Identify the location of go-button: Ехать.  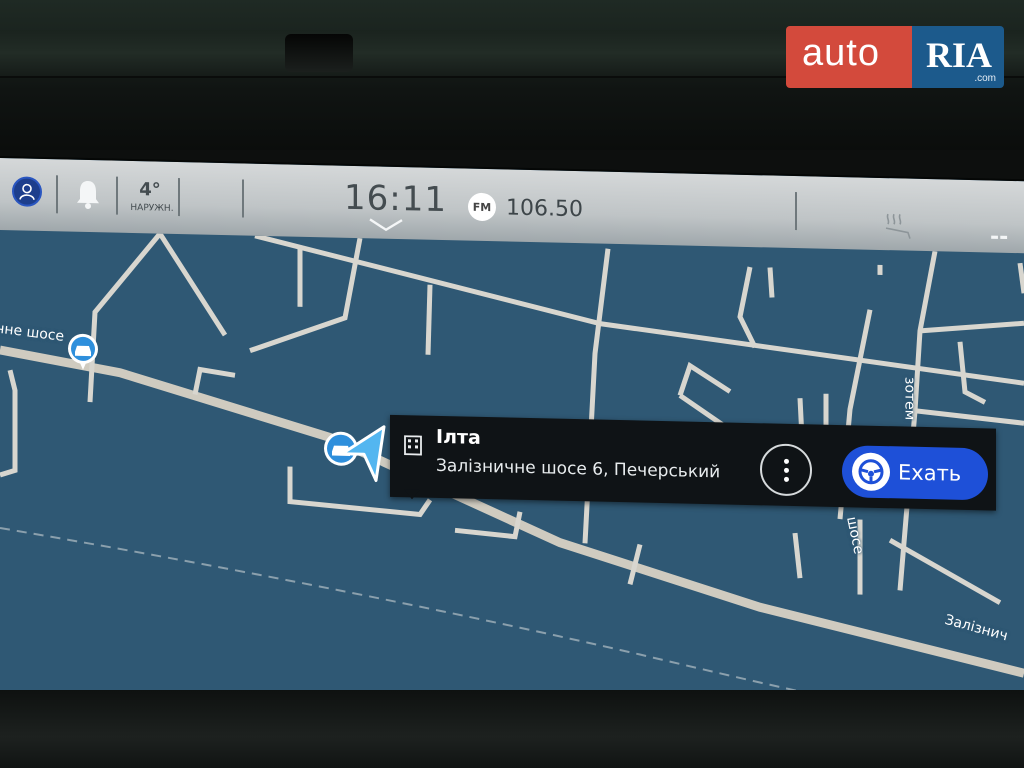
(915, 473).